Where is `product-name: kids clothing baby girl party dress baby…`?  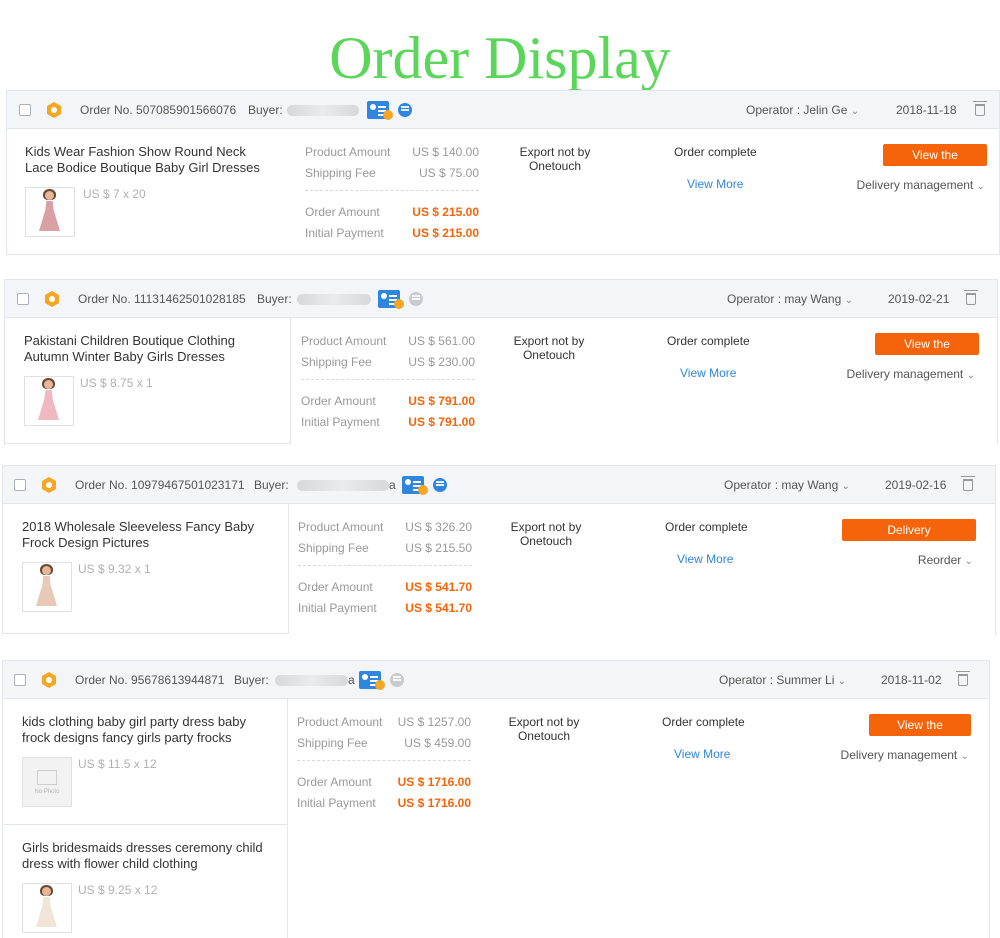 product-name: kids clothing baby girl party dress baby… is located at coordinates (147, 730).